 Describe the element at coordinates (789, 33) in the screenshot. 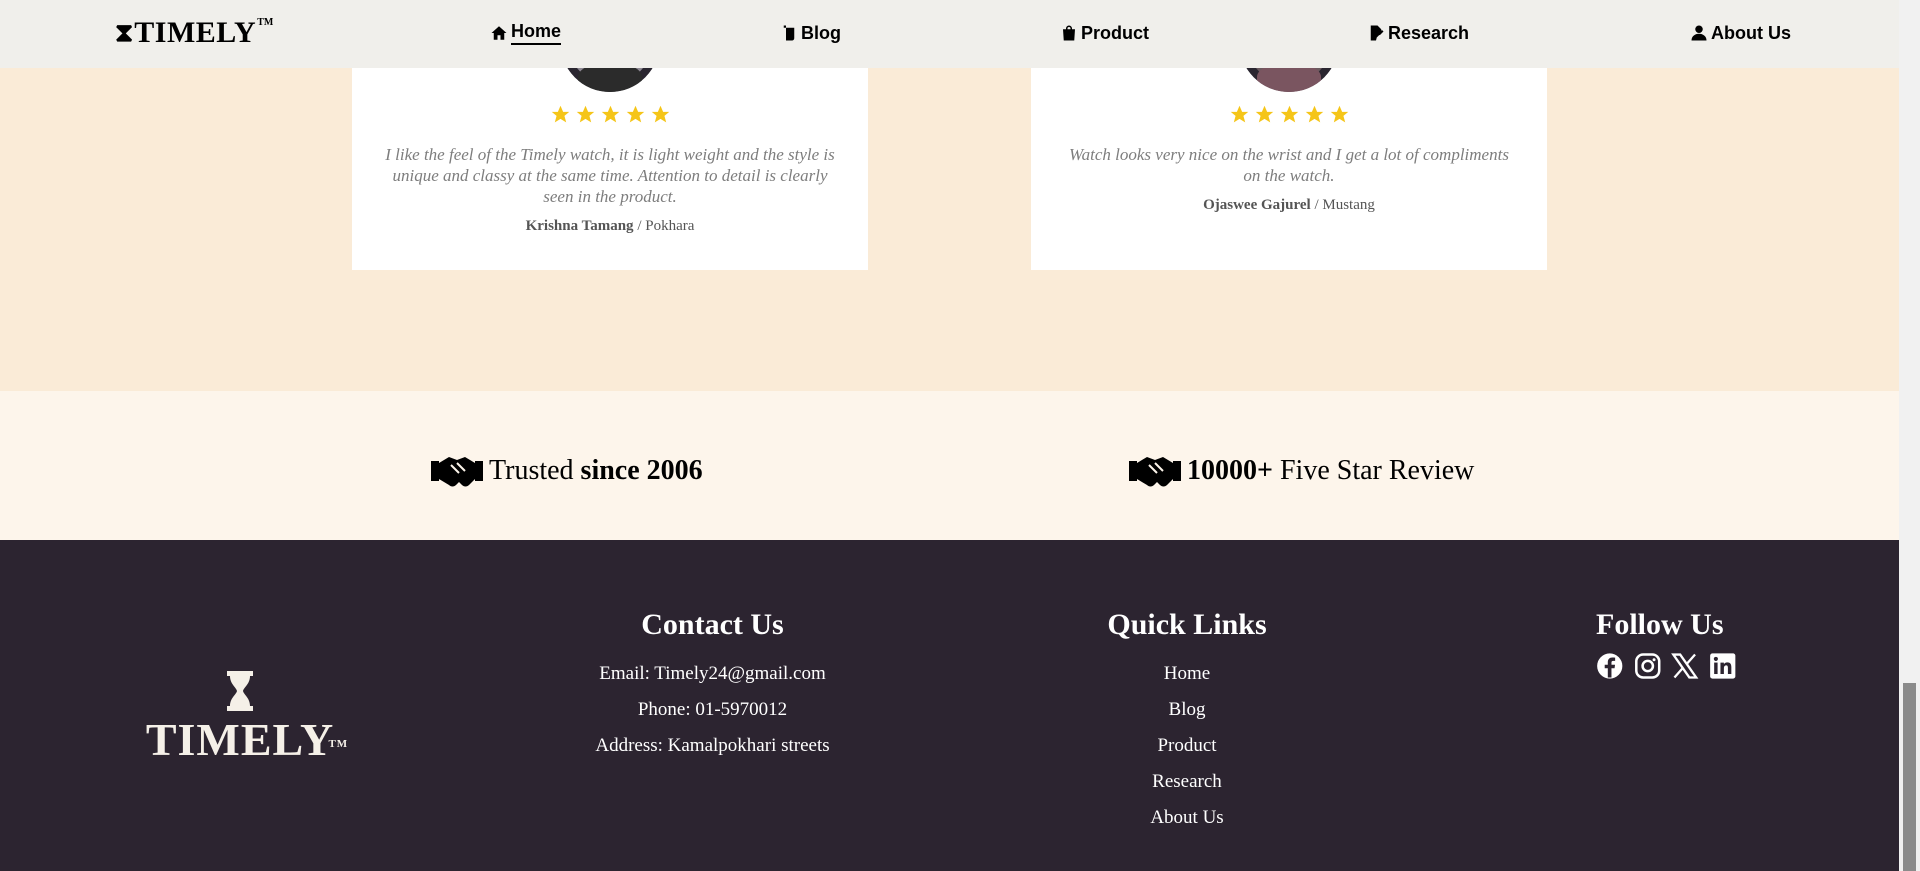

I see `blog-icon` at that location.